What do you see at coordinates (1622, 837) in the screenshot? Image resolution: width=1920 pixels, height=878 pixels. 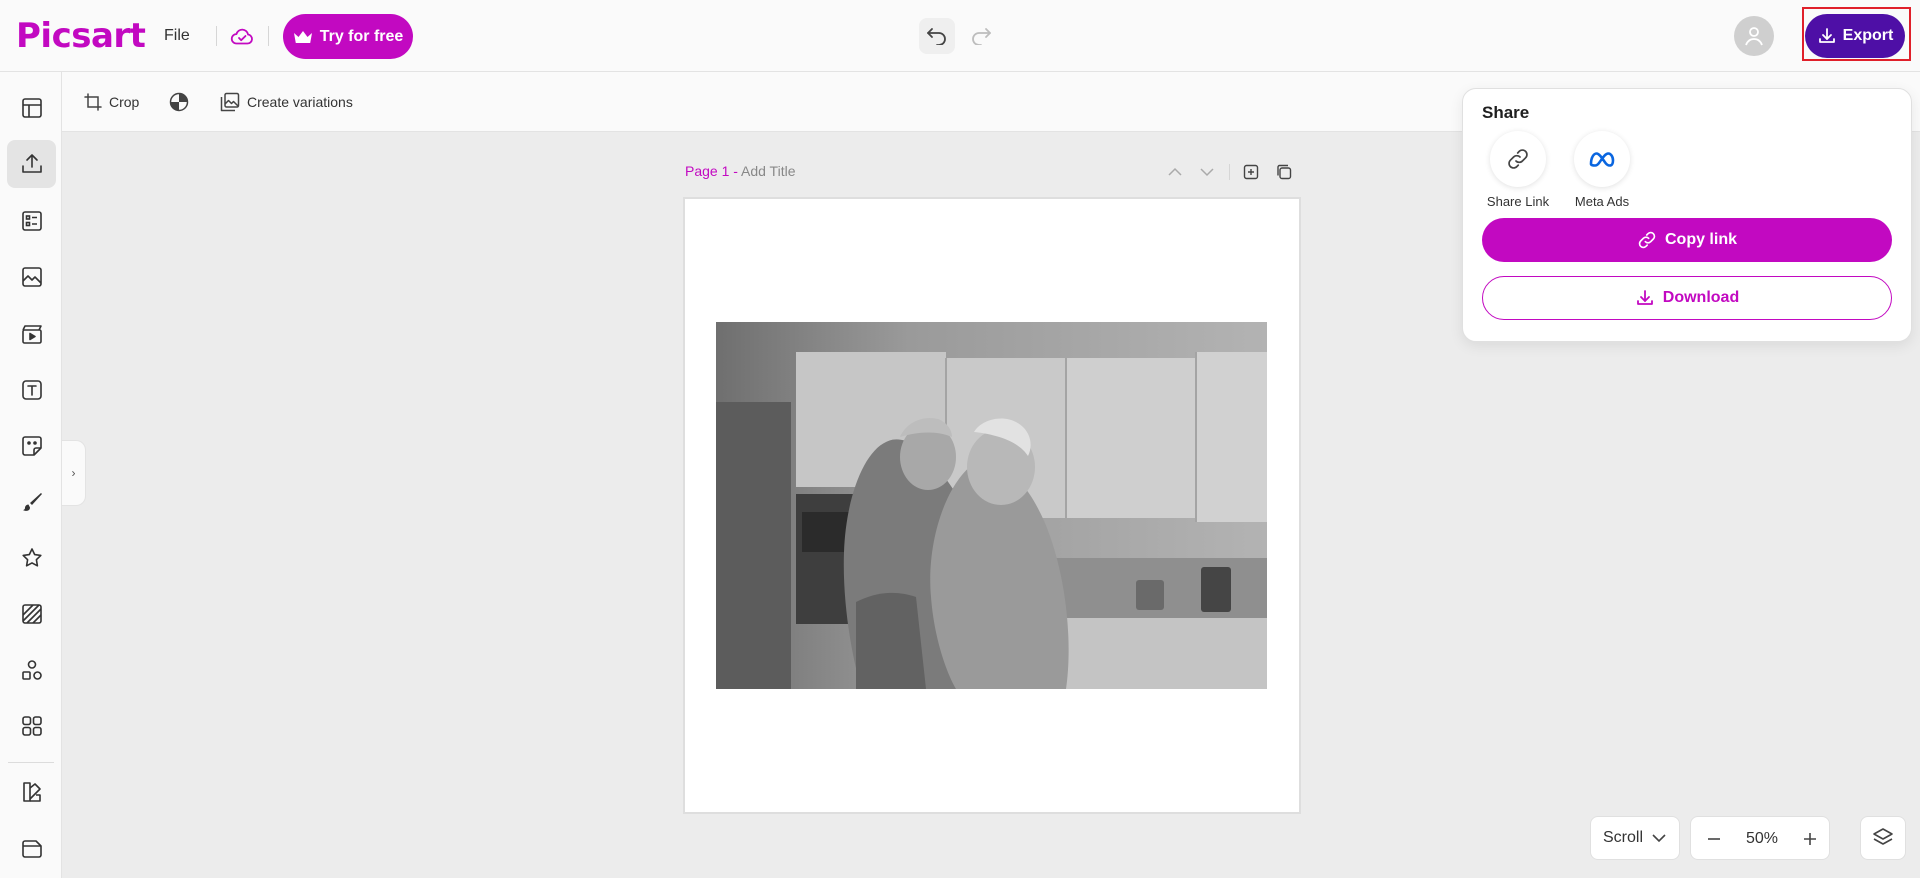 I see `view-mode-label: Scroll` at bounding box center [1622, 837].